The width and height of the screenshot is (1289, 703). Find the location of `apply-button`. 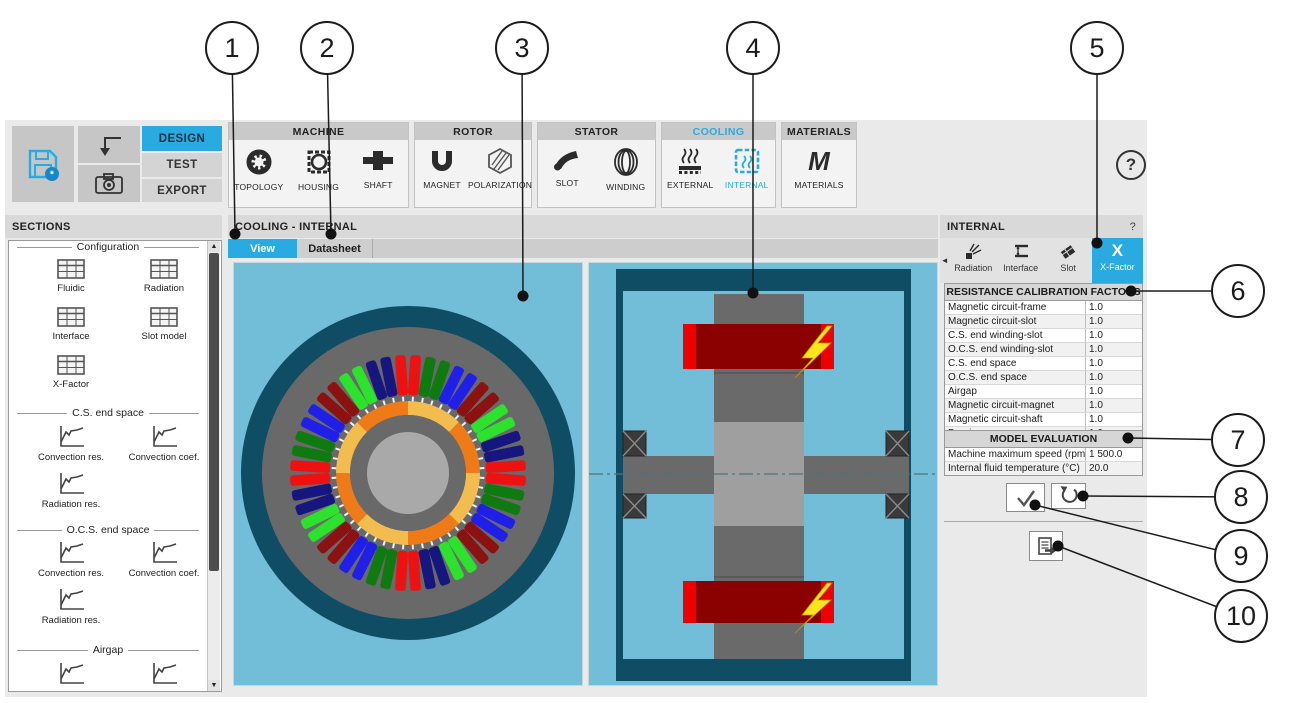

apply-button is located at coordinates (1025, 497).